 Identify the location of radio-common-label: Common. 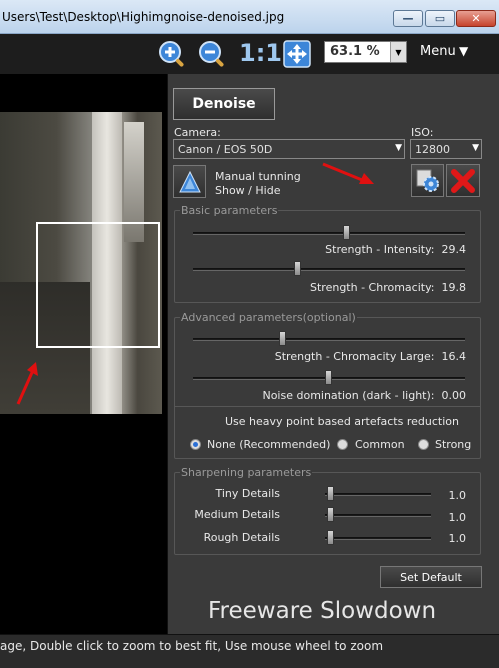
(380, 444).